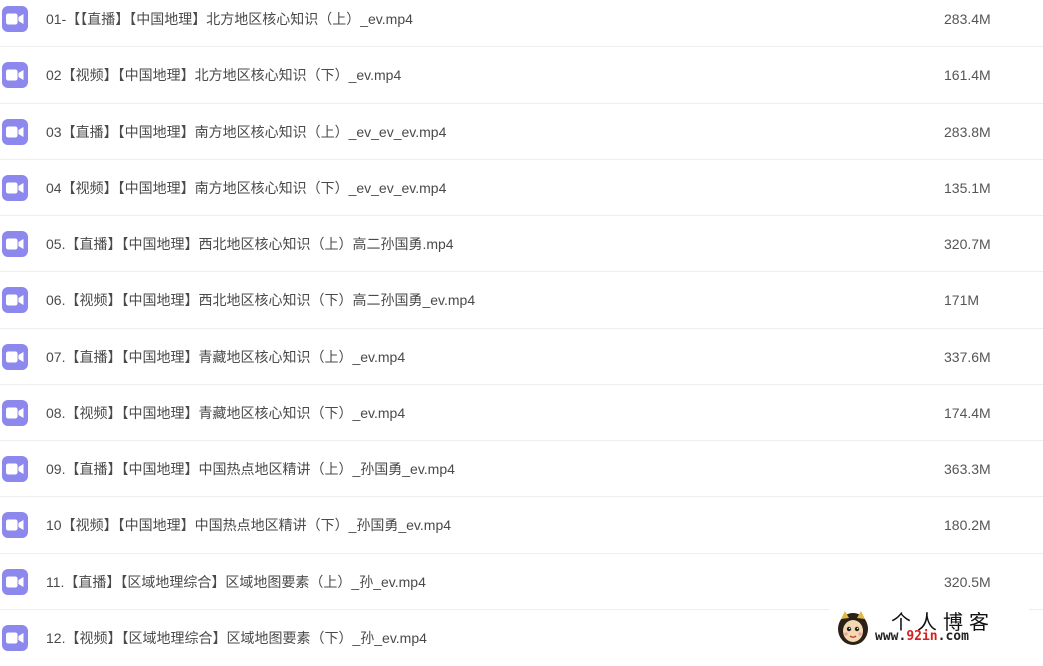  I want to click on watermark-url: www.92in.com, so click(922, 636).